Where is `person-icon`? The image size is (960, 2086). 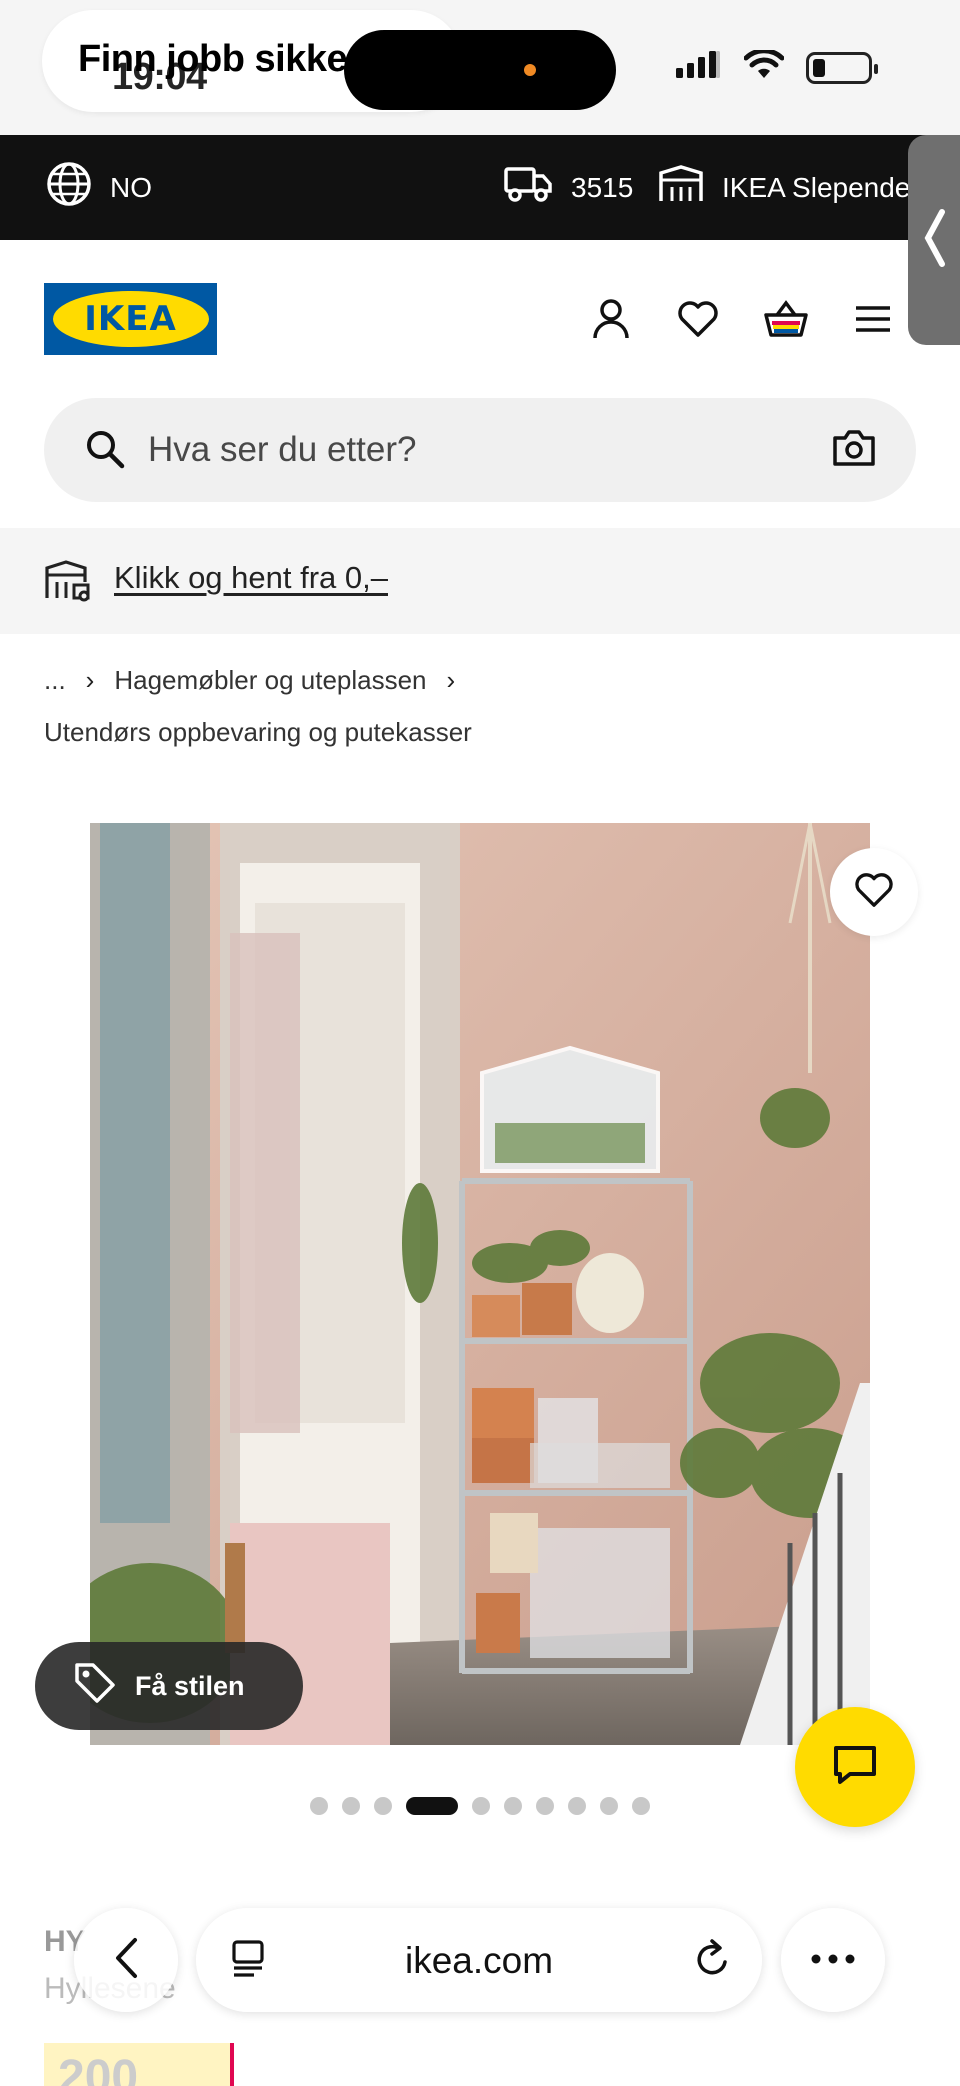
person-icon is located at coordinates (611, 321).